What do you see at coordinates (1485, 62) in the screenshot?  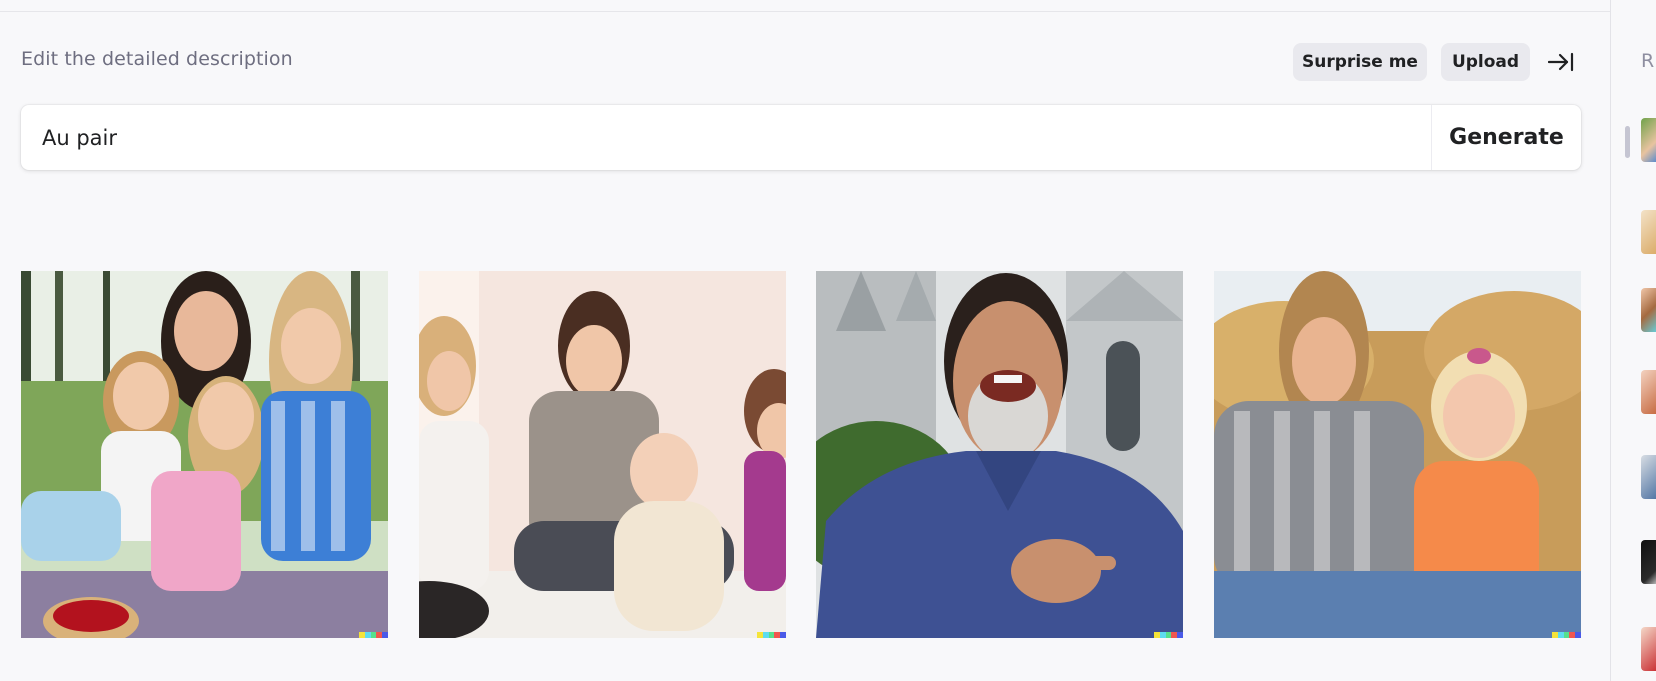 I see `upload-button: Upload` at bounding box center [1485, 62].